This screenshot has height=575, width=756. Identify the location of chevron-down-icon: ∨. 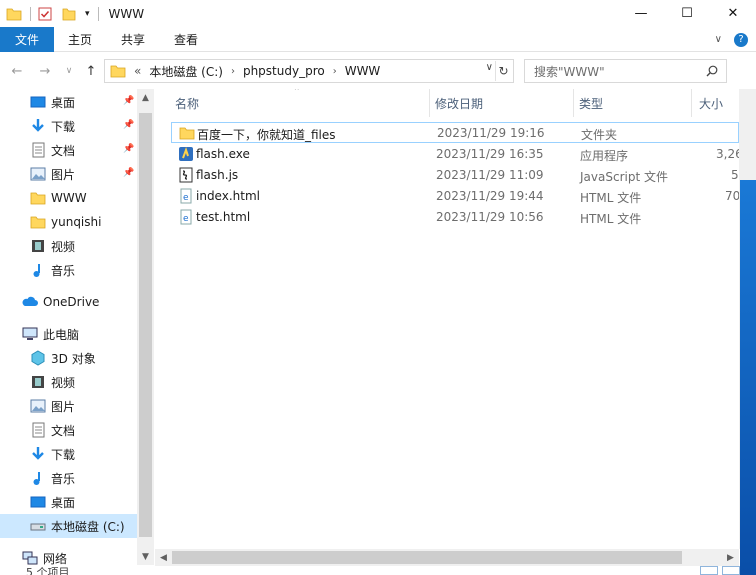
(718, 39).